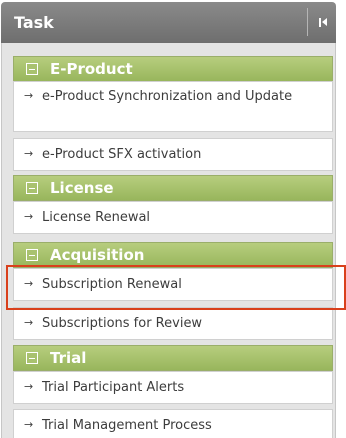  Describe the element at coordinates (320, 22) in the screenshot. I see `collapse-left-icon` at that location.